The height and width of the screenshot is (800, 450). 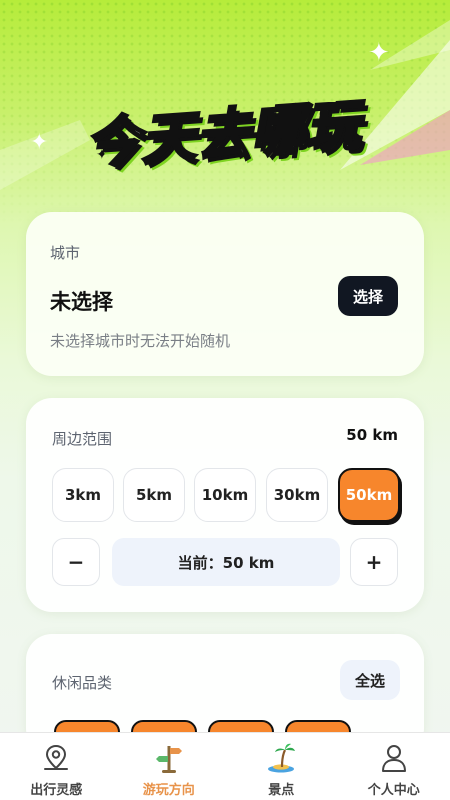 What do you see at coordinates (226, 562) in the screenshot?
I see `current-range-display: 当前：50 km` at bounding box center [226, 562].